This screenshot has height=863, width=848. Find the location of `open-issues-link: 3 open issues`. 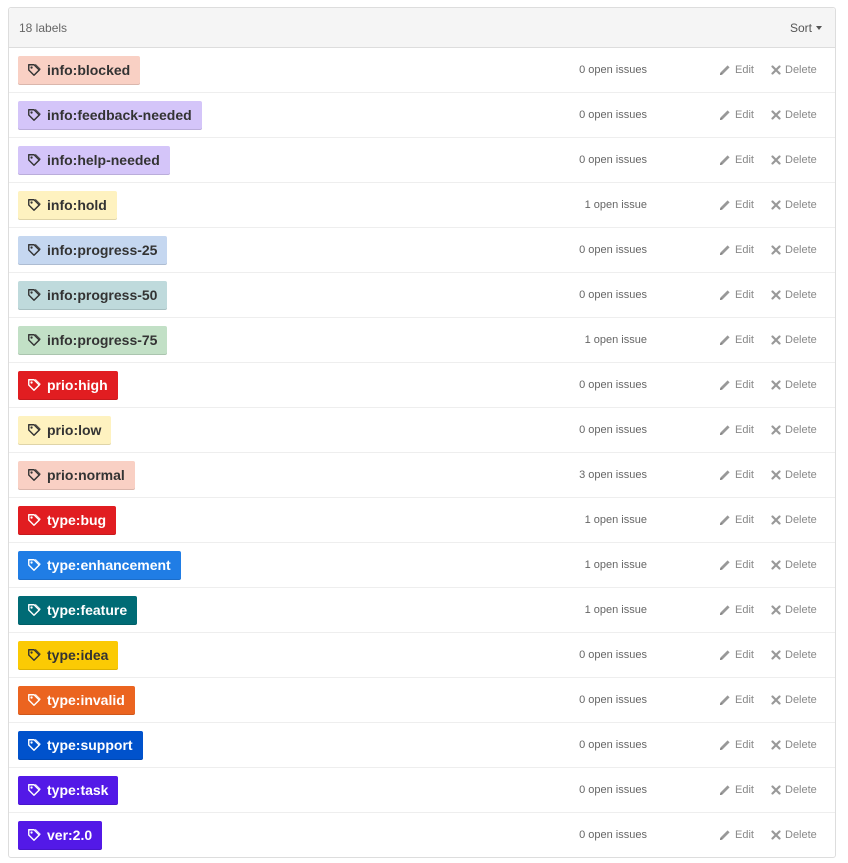

open-issues-link: 3 open issues is located at coordinates (613, 475).